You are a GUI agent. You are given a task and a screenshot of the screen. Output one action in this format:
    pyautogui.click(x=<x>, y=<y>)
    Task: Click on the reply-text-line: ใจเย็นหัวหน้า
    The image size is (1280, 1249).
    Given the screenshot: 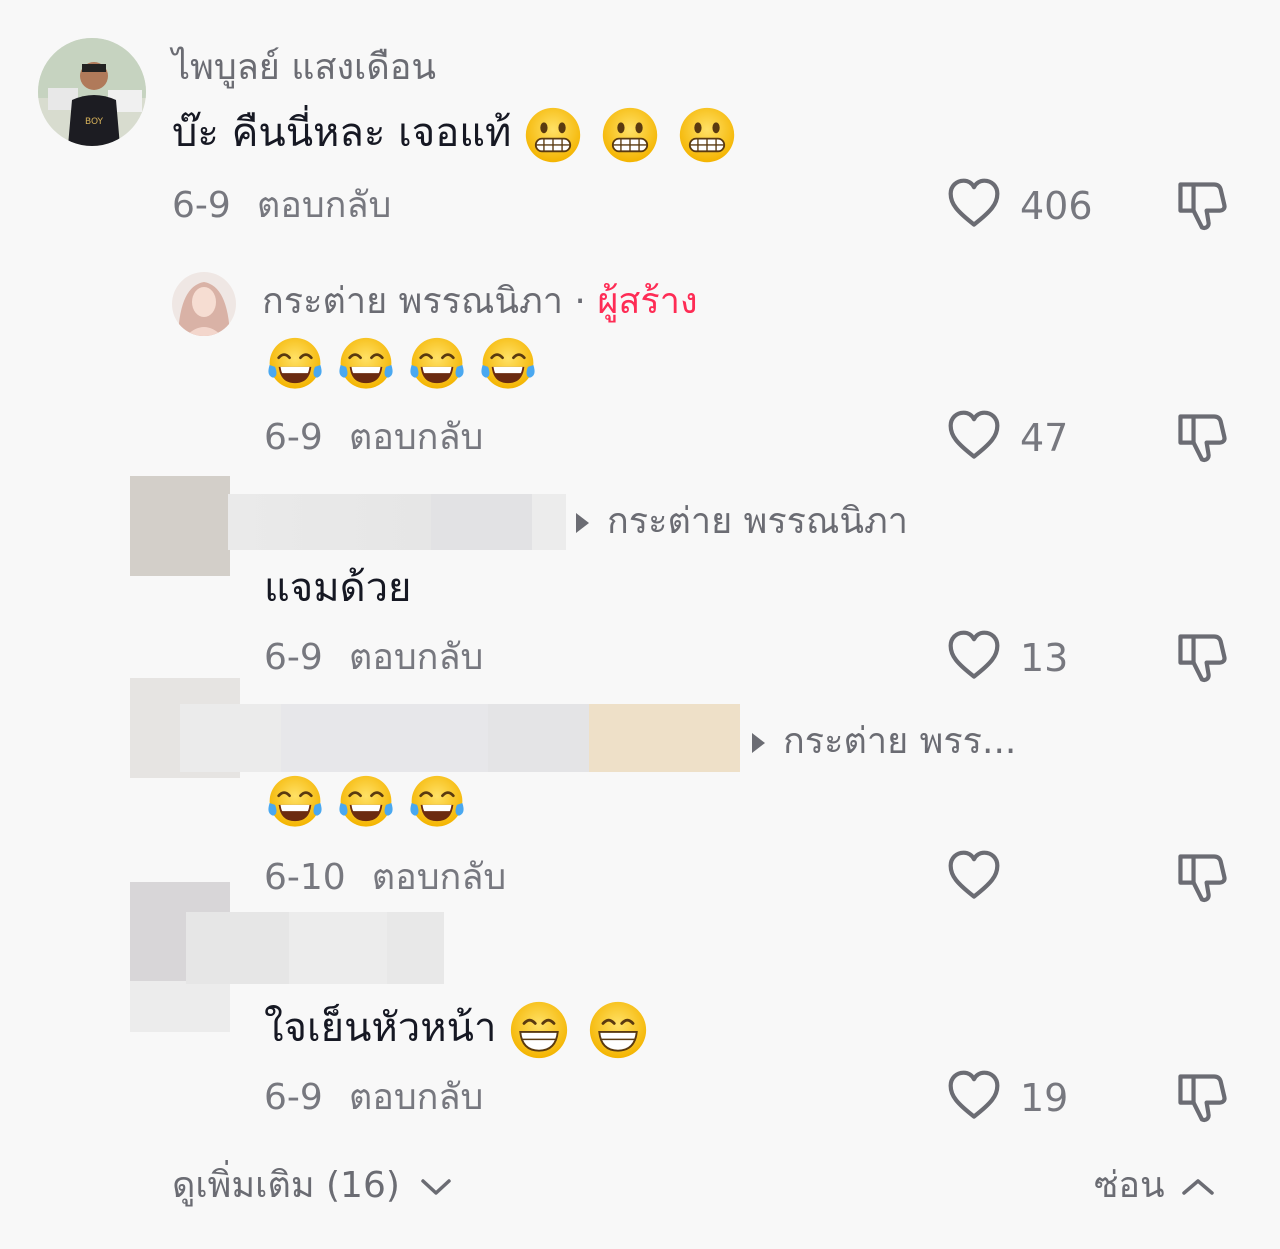 What is the action you would take?
    pyautogui.click(x=456, y=1030)
    